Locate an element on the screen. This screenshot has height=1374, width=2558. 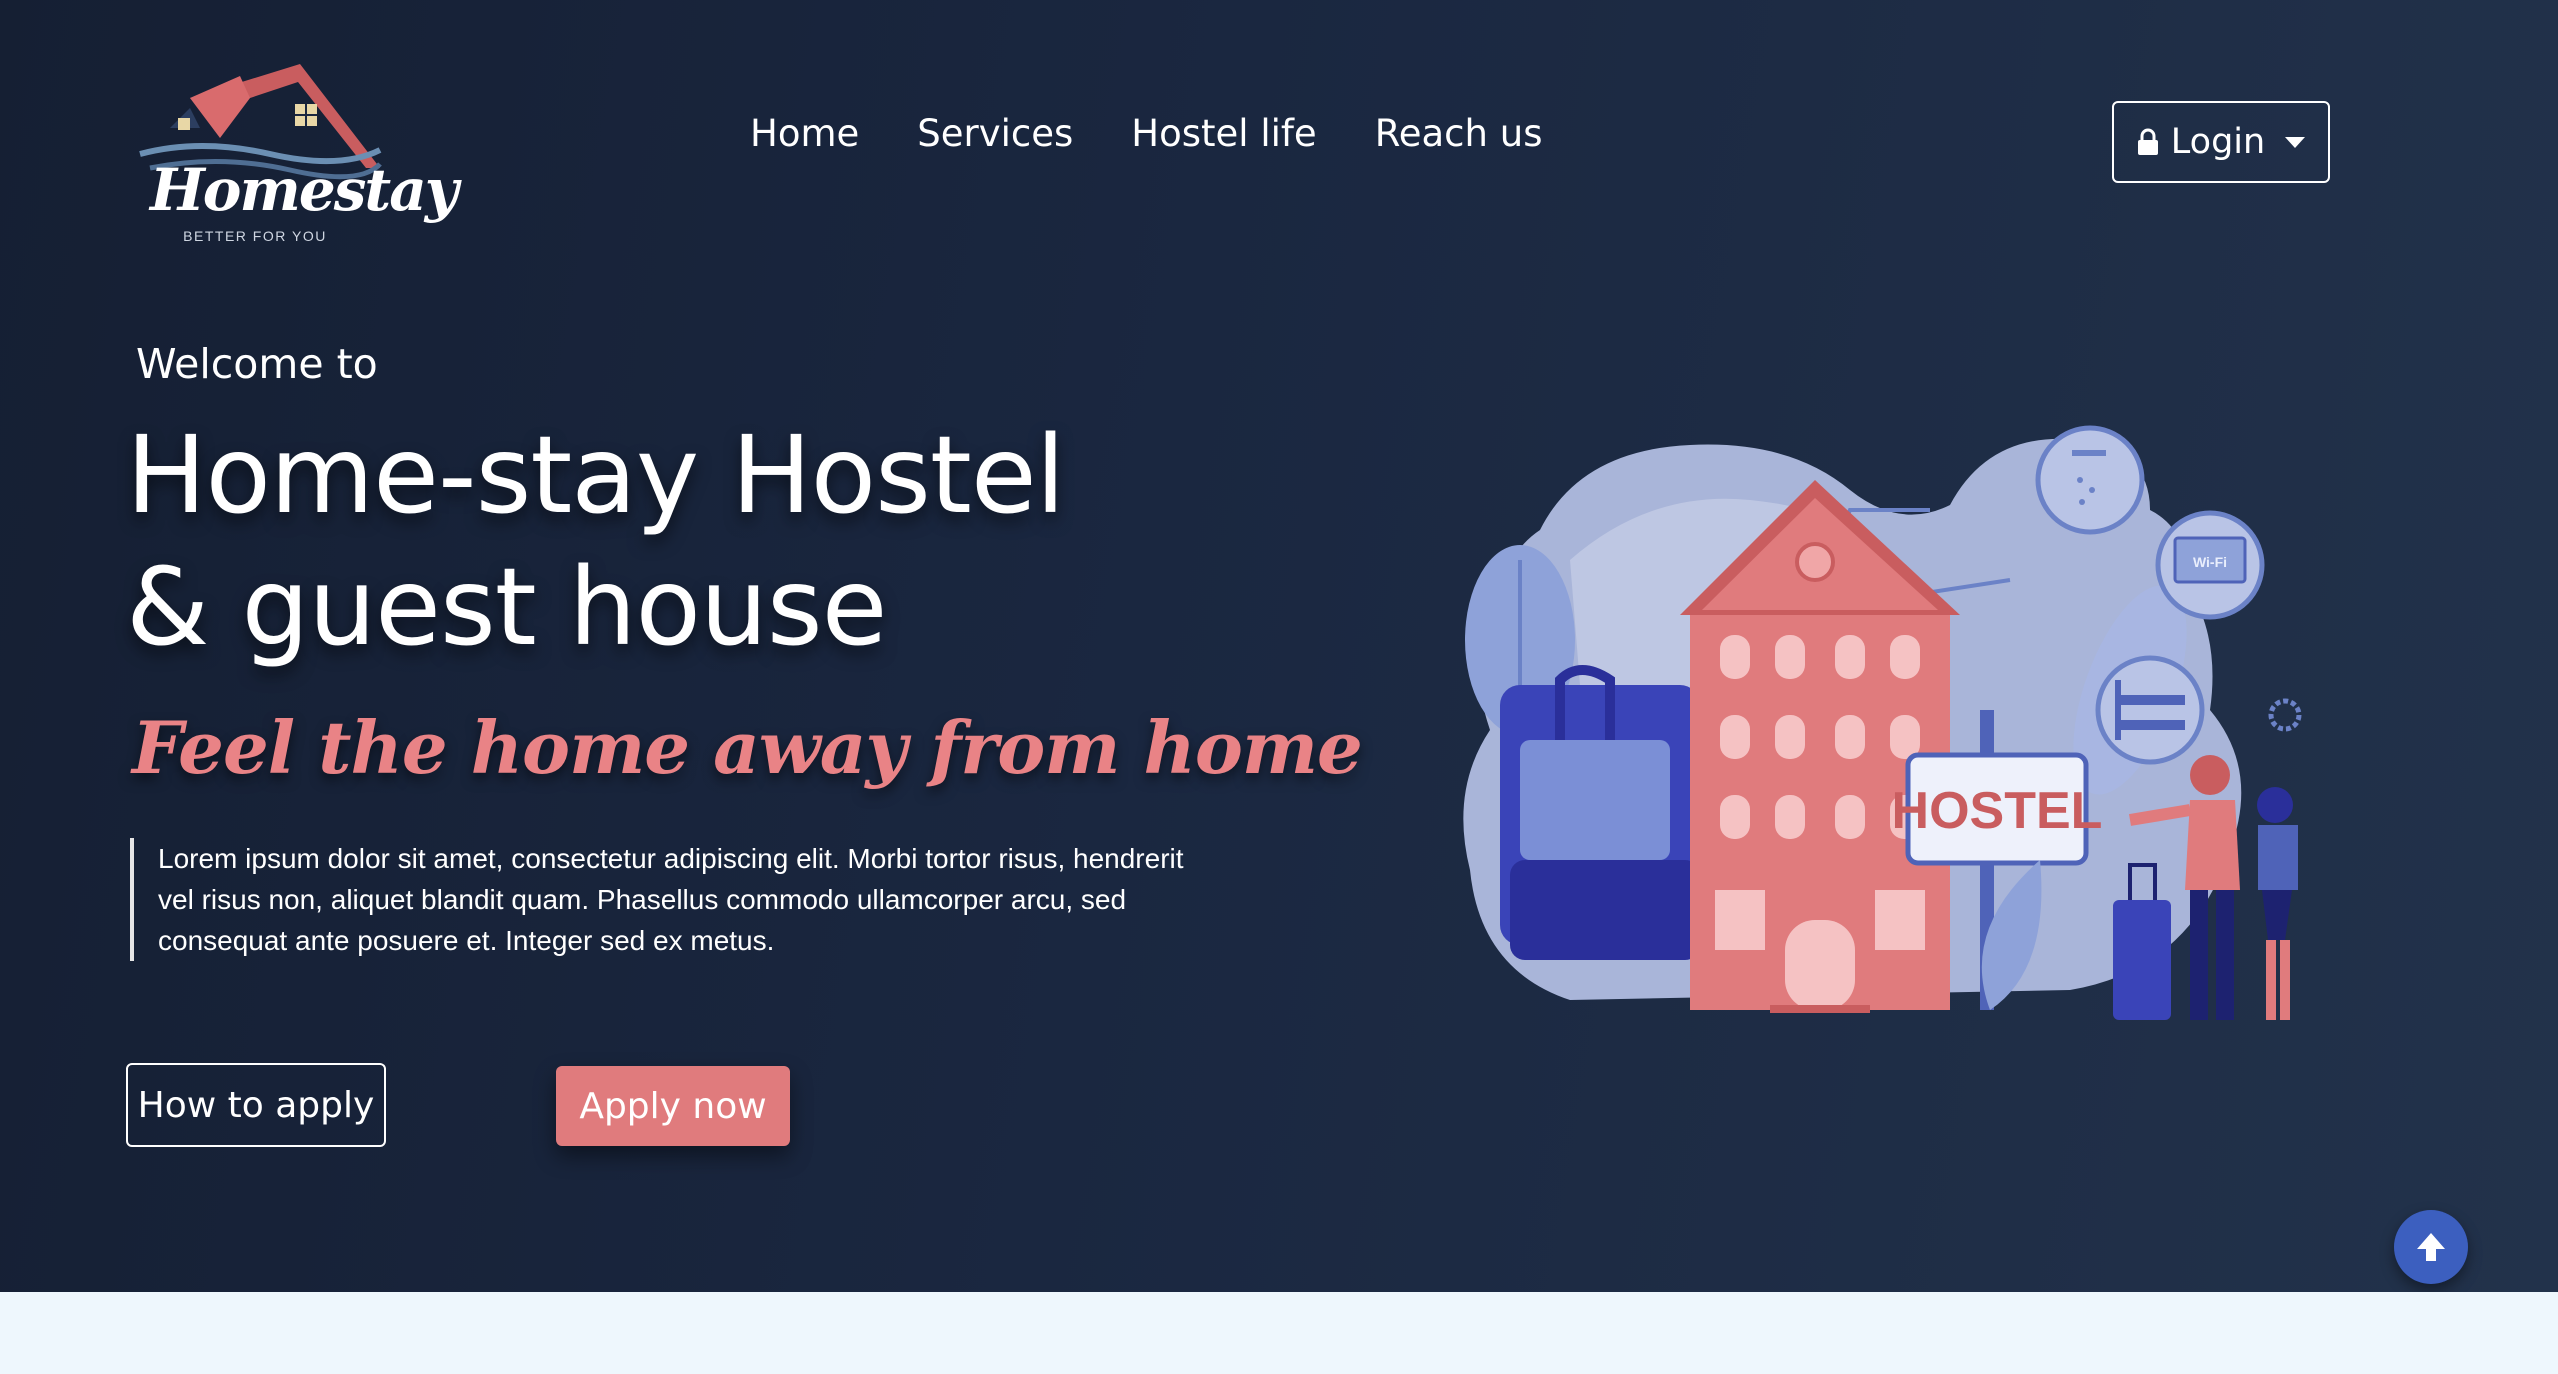
nav-hostel-life: Hostel life is located at coordinates (1223, 133).